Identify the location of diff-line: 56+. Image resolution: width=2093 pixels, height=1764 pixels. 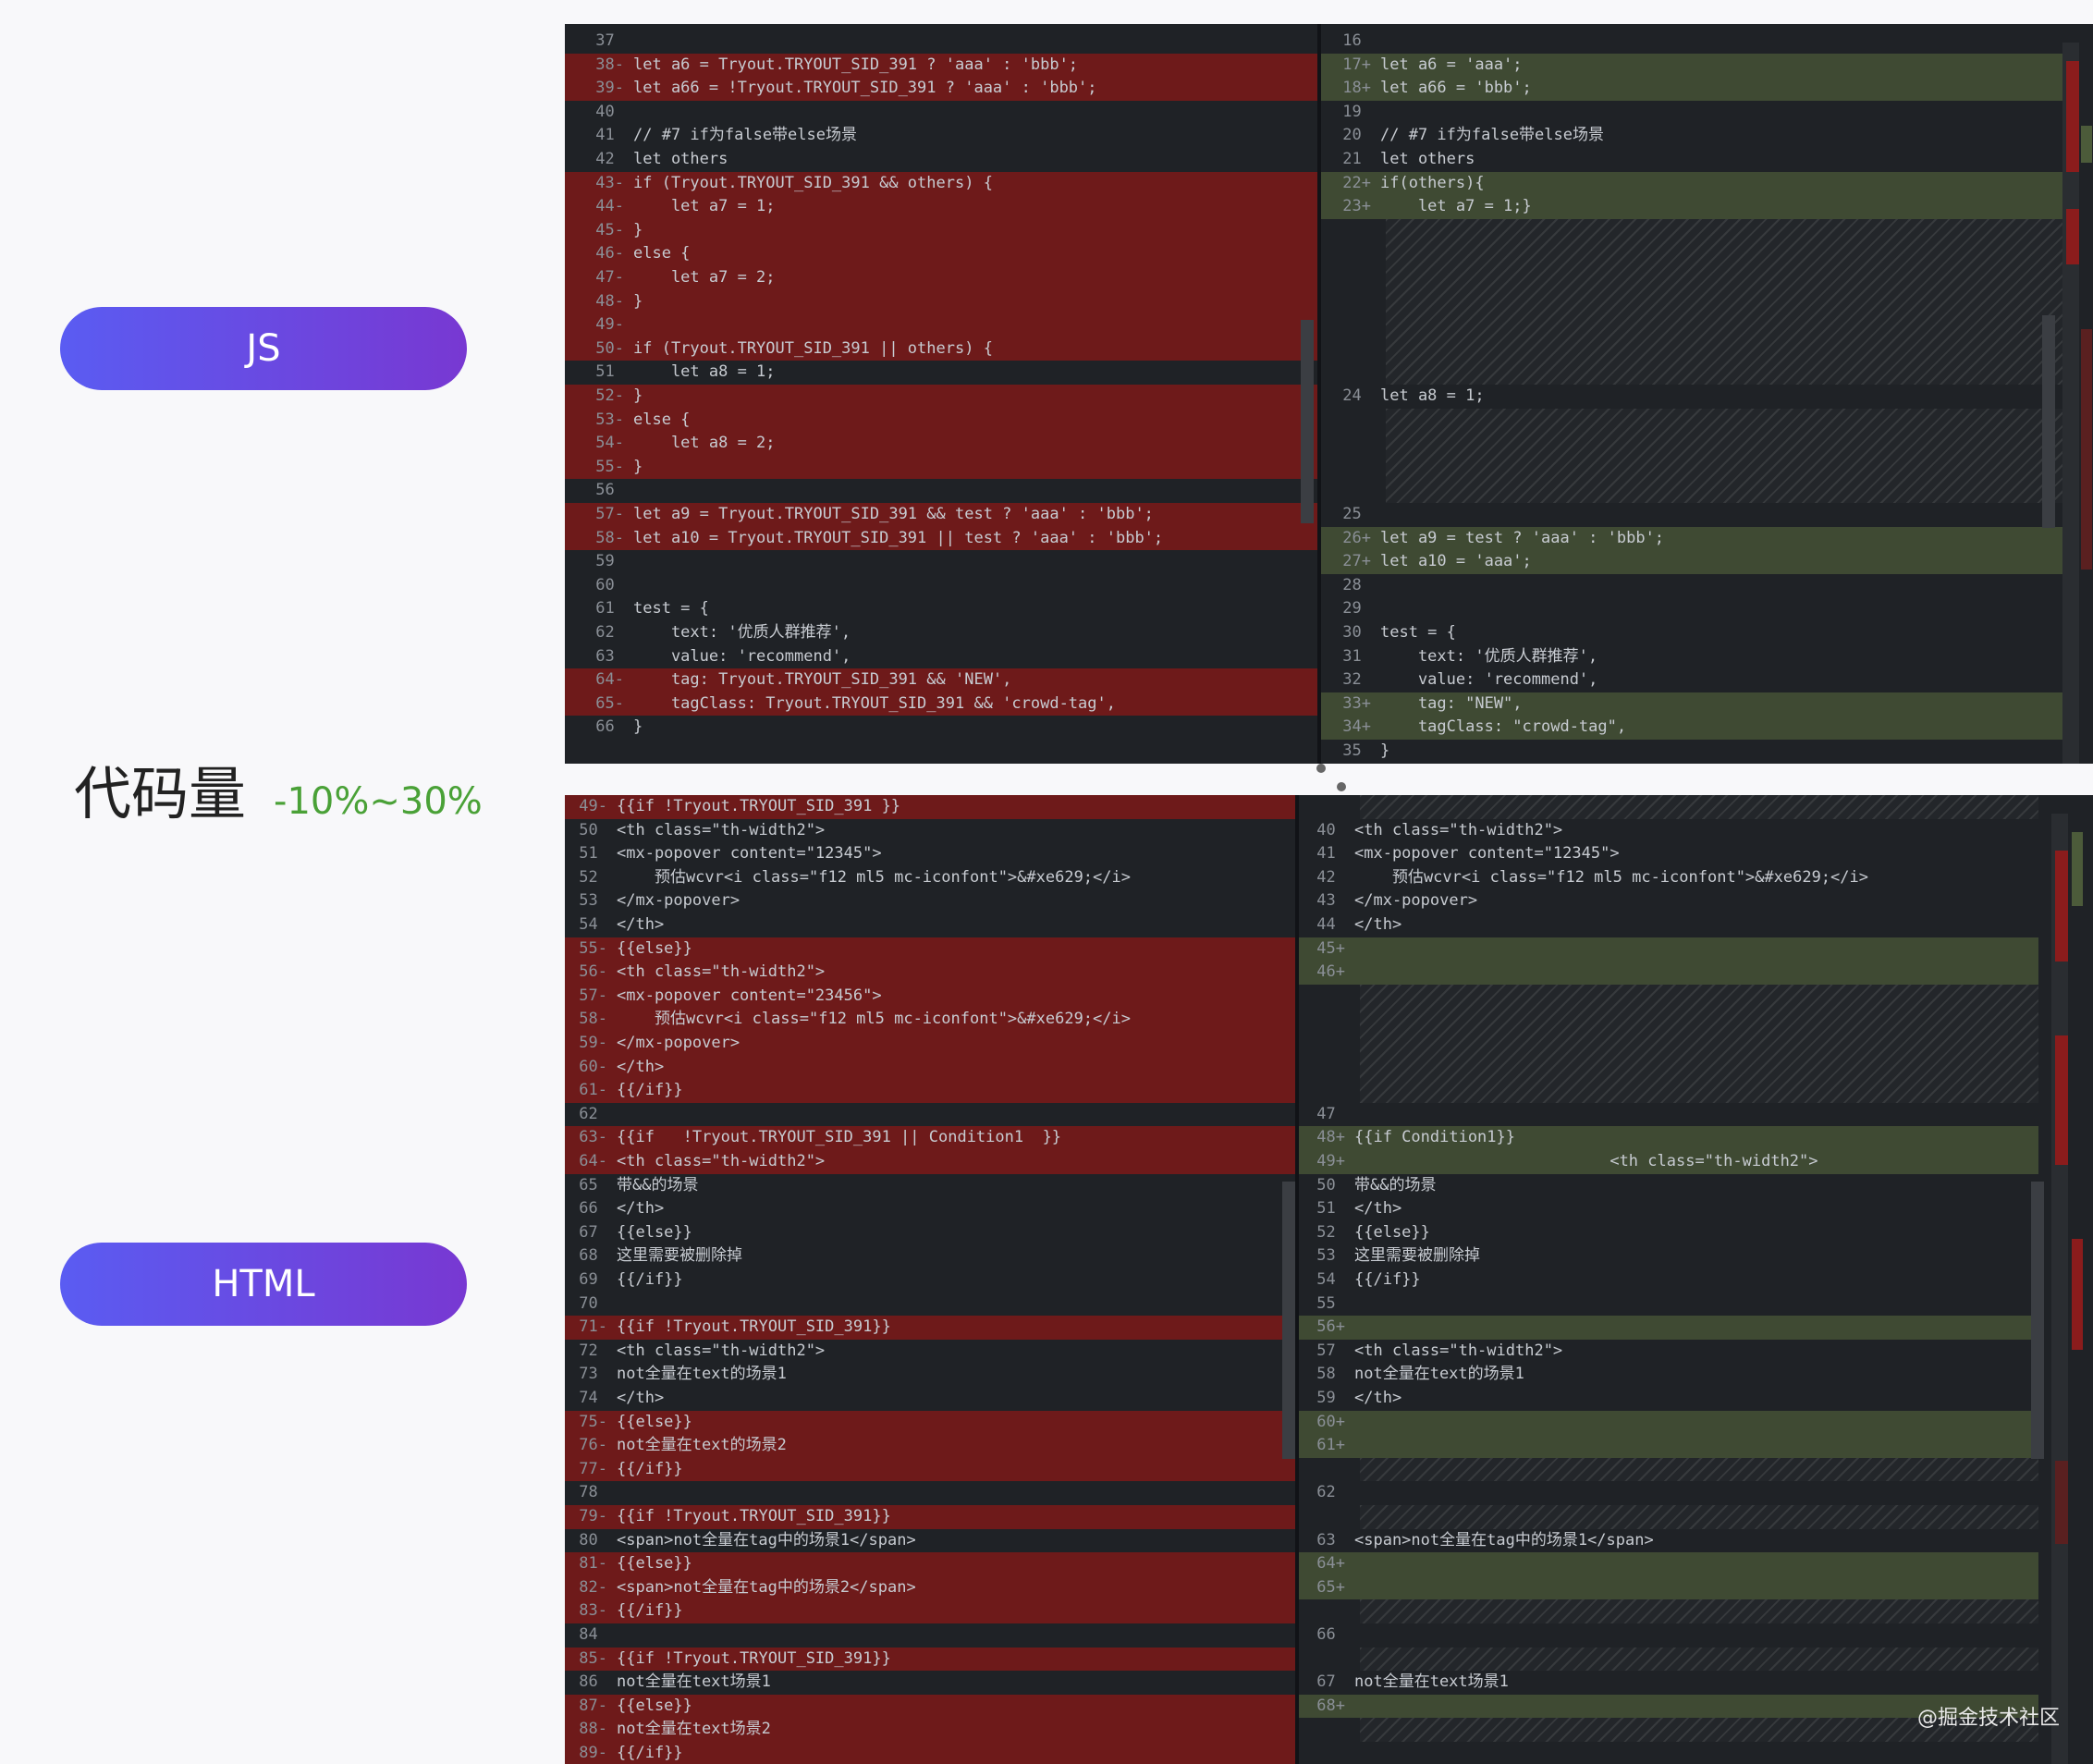
(1669, 1328).